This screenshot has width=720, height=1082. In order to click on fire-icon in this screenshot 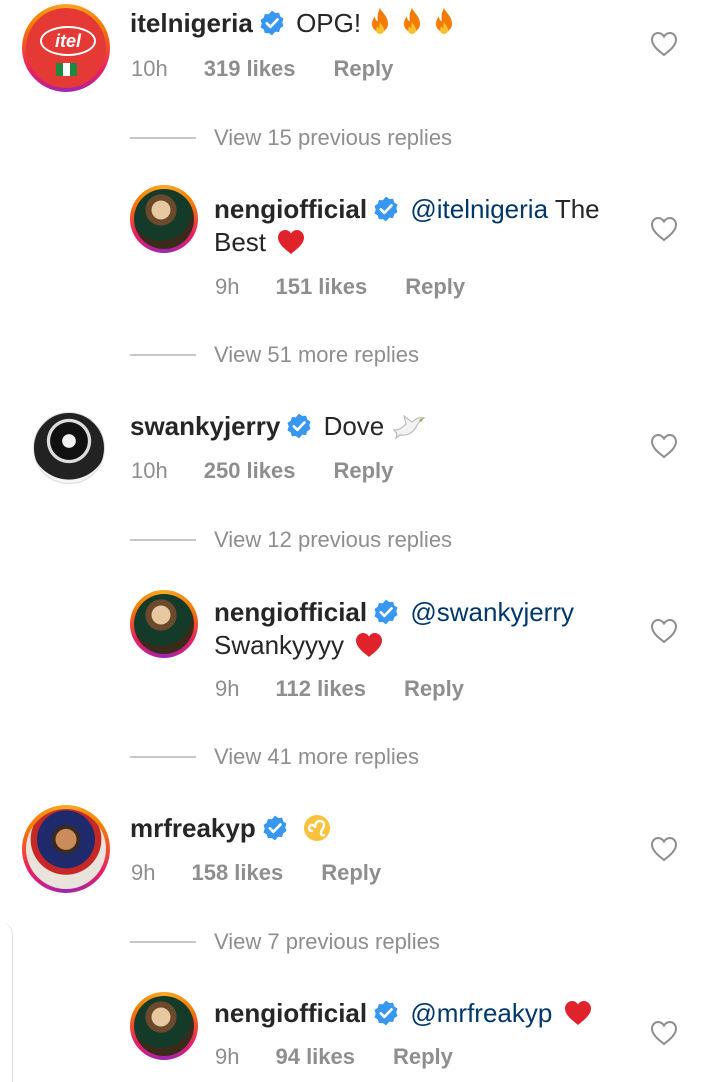, I will do `click(412, 26)`.